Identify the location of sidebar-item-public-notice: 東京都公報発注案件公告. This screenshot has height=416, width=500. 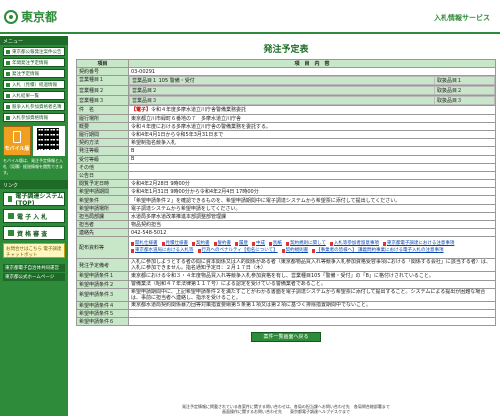
(34, 51).